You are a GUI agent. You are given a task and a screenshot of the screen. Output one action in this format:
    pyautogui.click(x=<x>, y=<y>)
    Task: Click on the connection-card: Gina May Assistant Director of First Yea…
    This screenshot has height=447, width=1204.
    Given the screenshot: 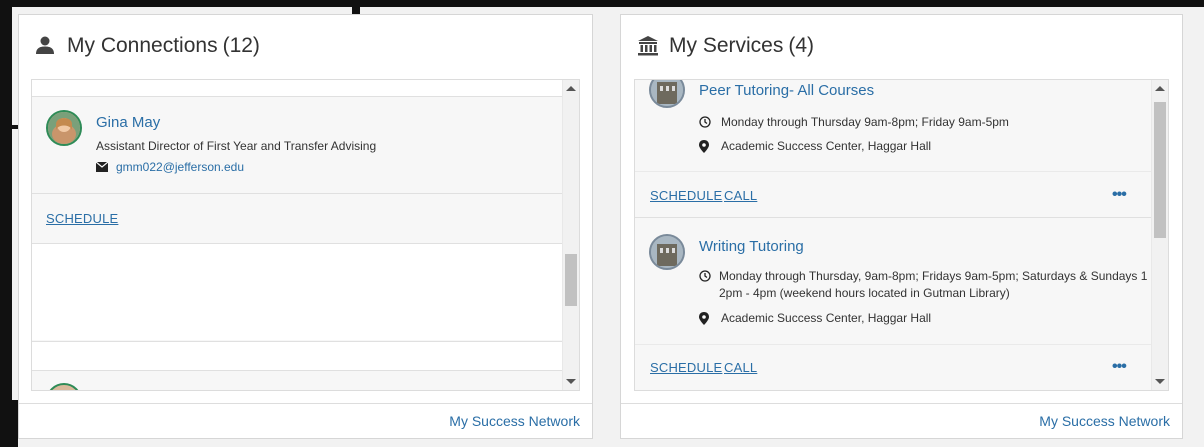 What is the action you would take?
    pyautogui.click(x=297, y=145)
    